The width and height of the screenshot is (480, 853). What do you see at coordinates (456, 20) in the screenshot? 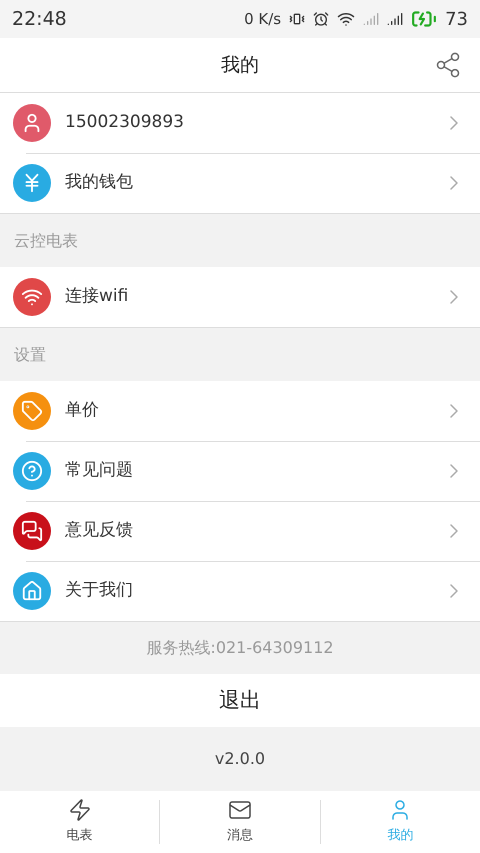
I see `battery-text: 73` at bounding box center [456, 20].